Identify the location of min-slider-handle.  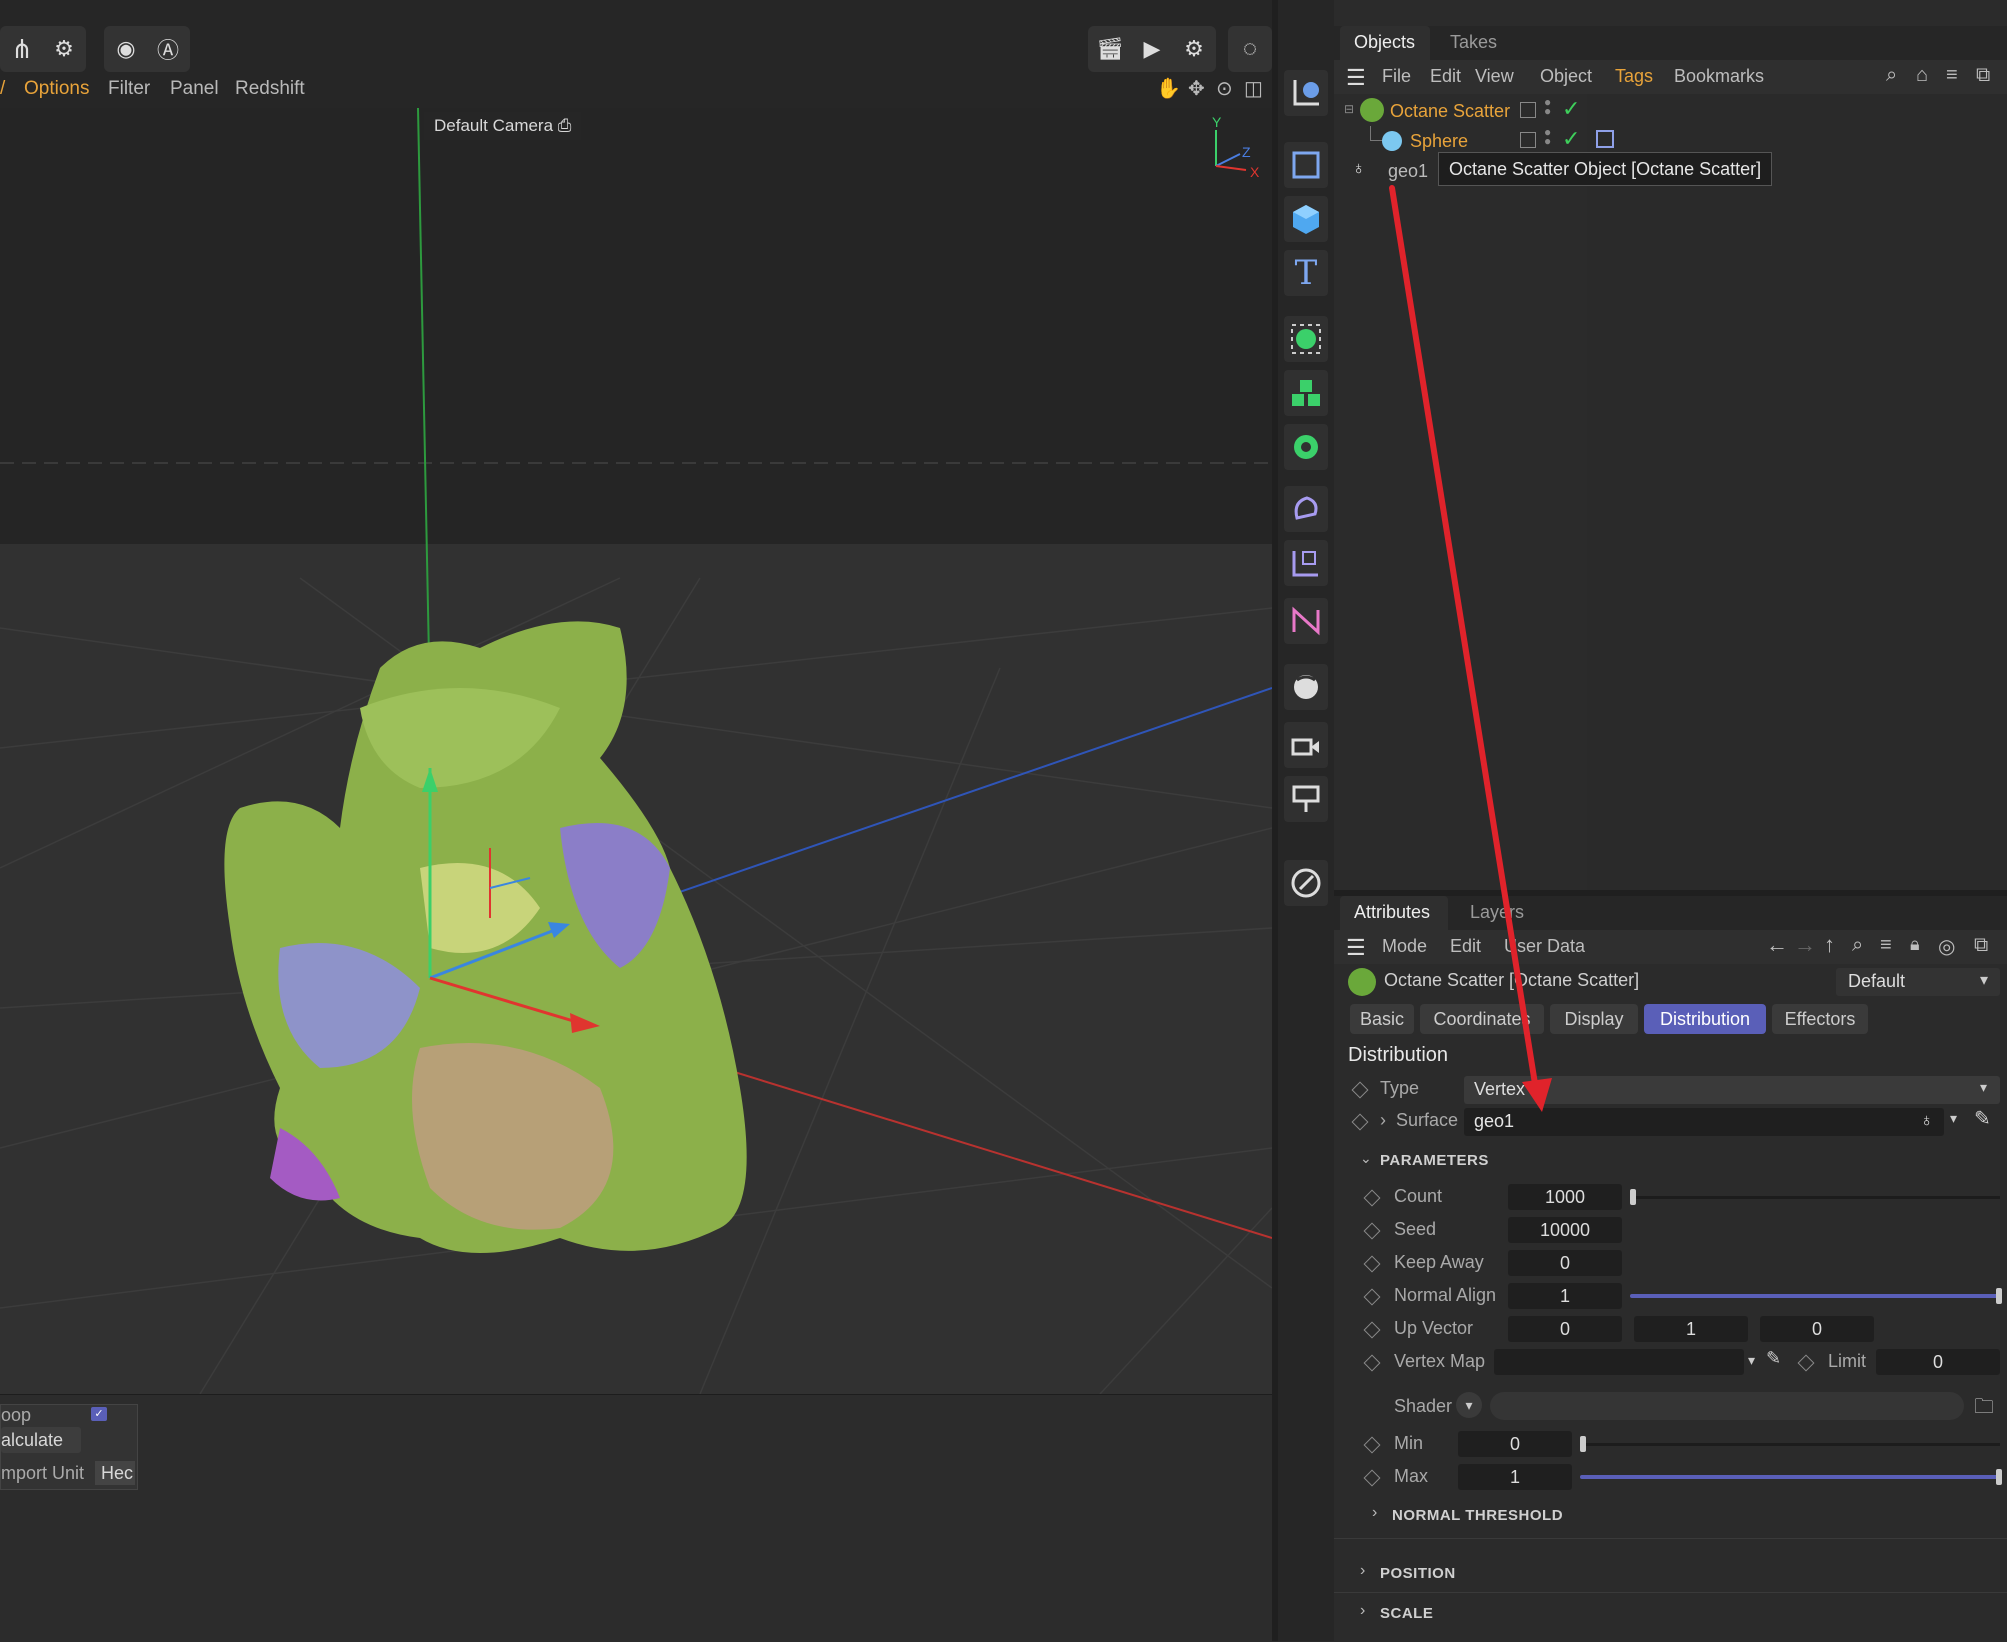
(1583, 1444).